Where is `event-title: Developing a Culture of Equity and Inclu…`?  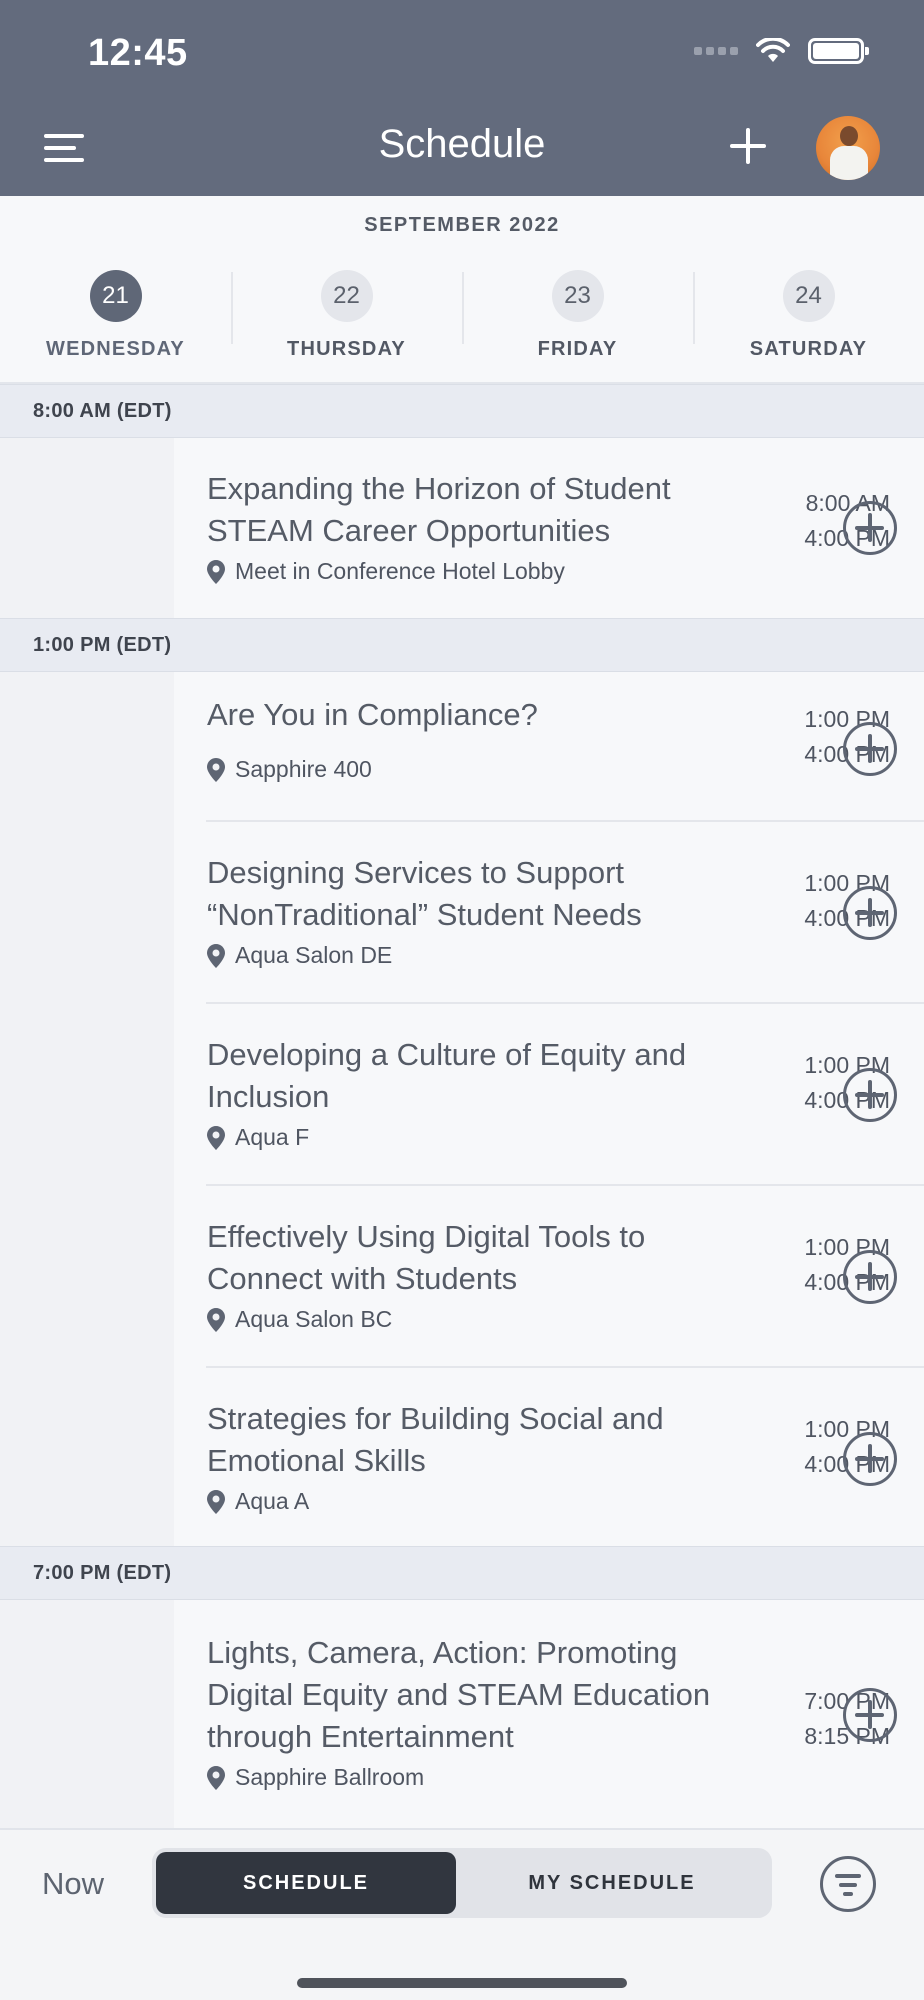
event-title: Developing a Culture of Equity and Inclu… is located at coordinates (447, 1075).